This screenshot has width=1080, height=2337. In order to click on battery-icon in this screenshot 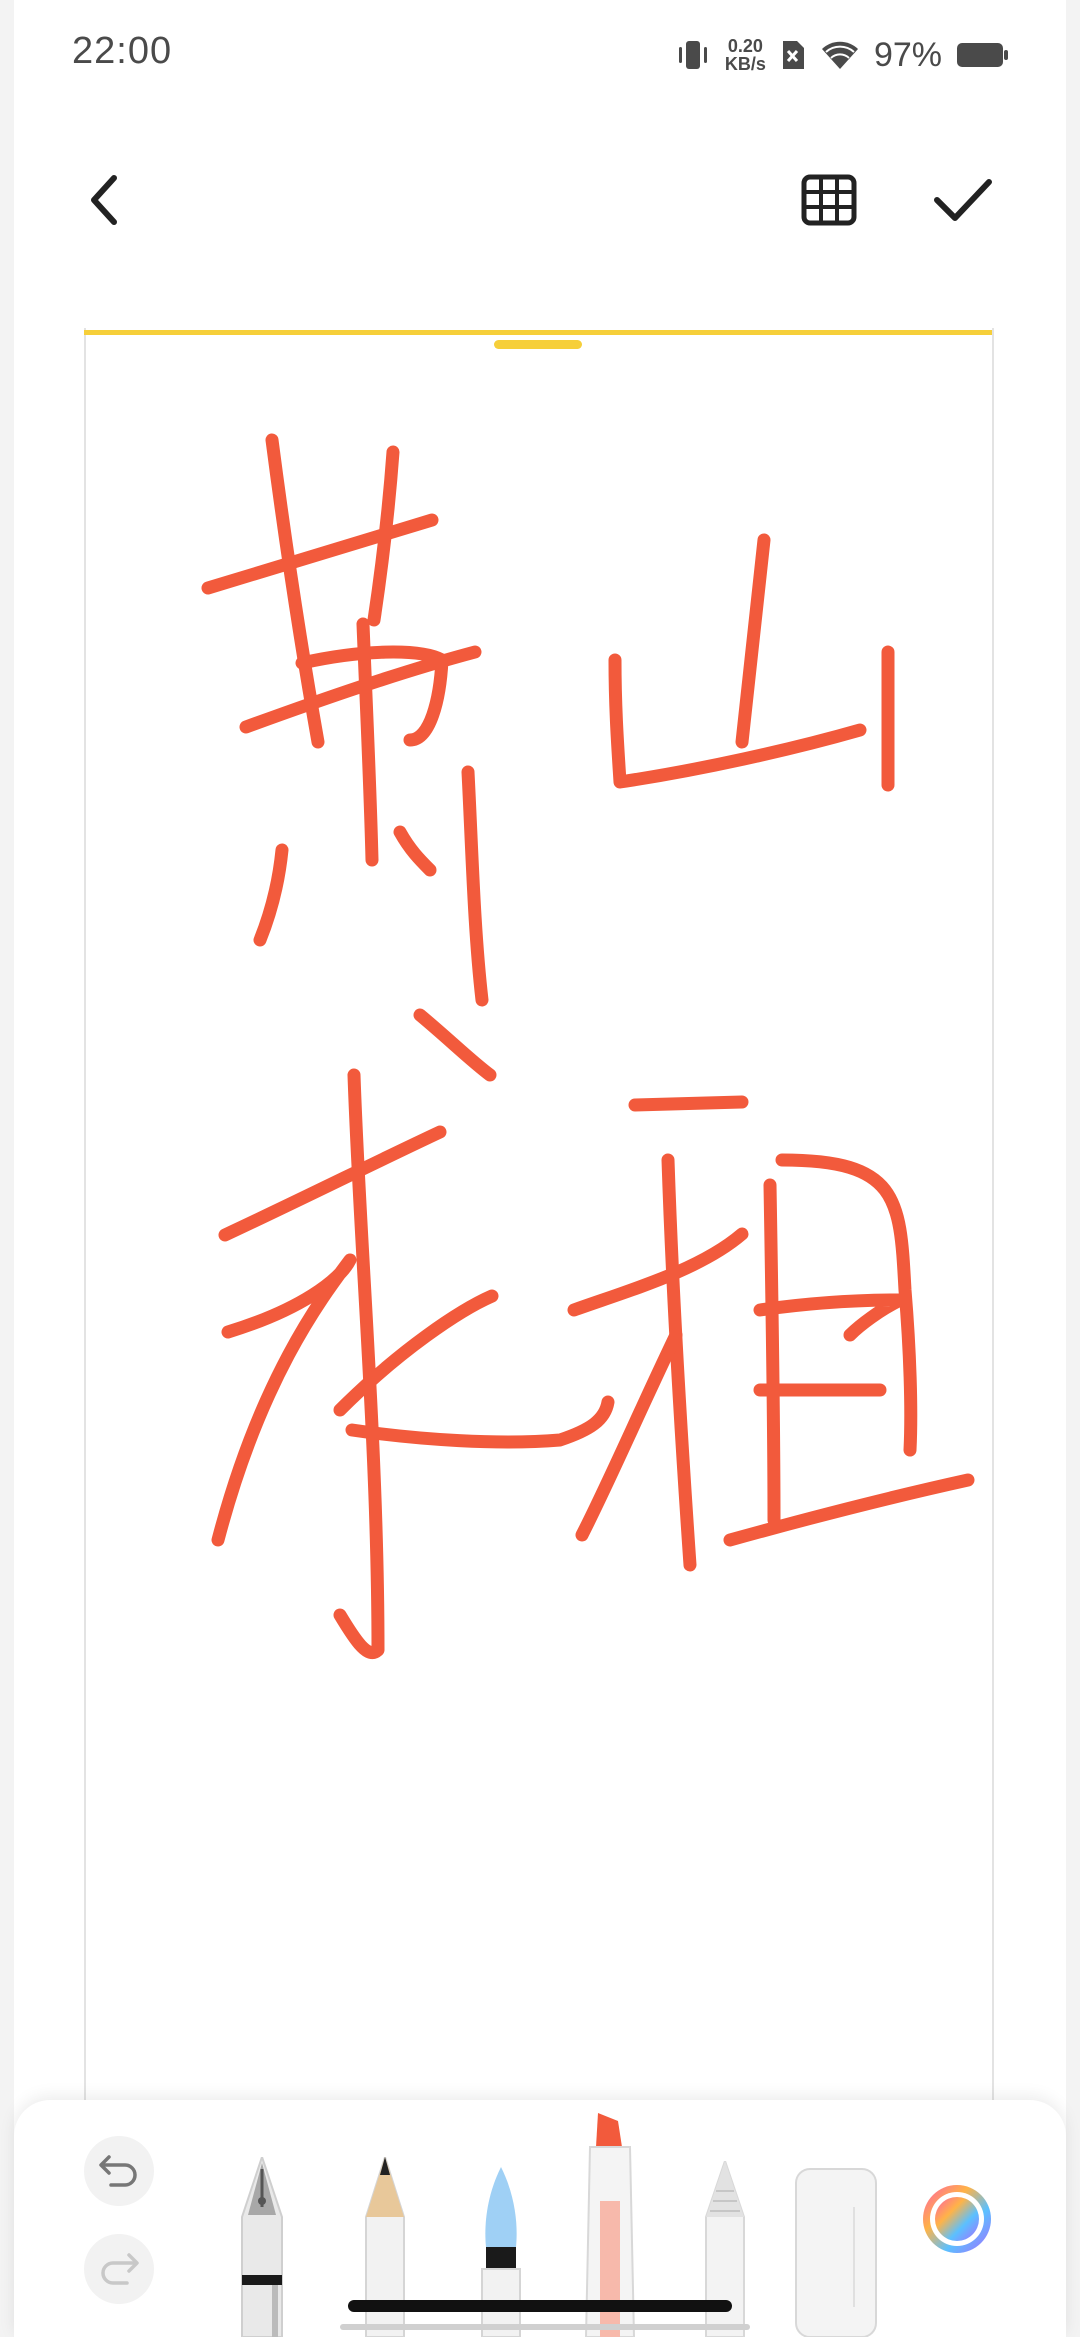, I will do `click(982, 55)`.